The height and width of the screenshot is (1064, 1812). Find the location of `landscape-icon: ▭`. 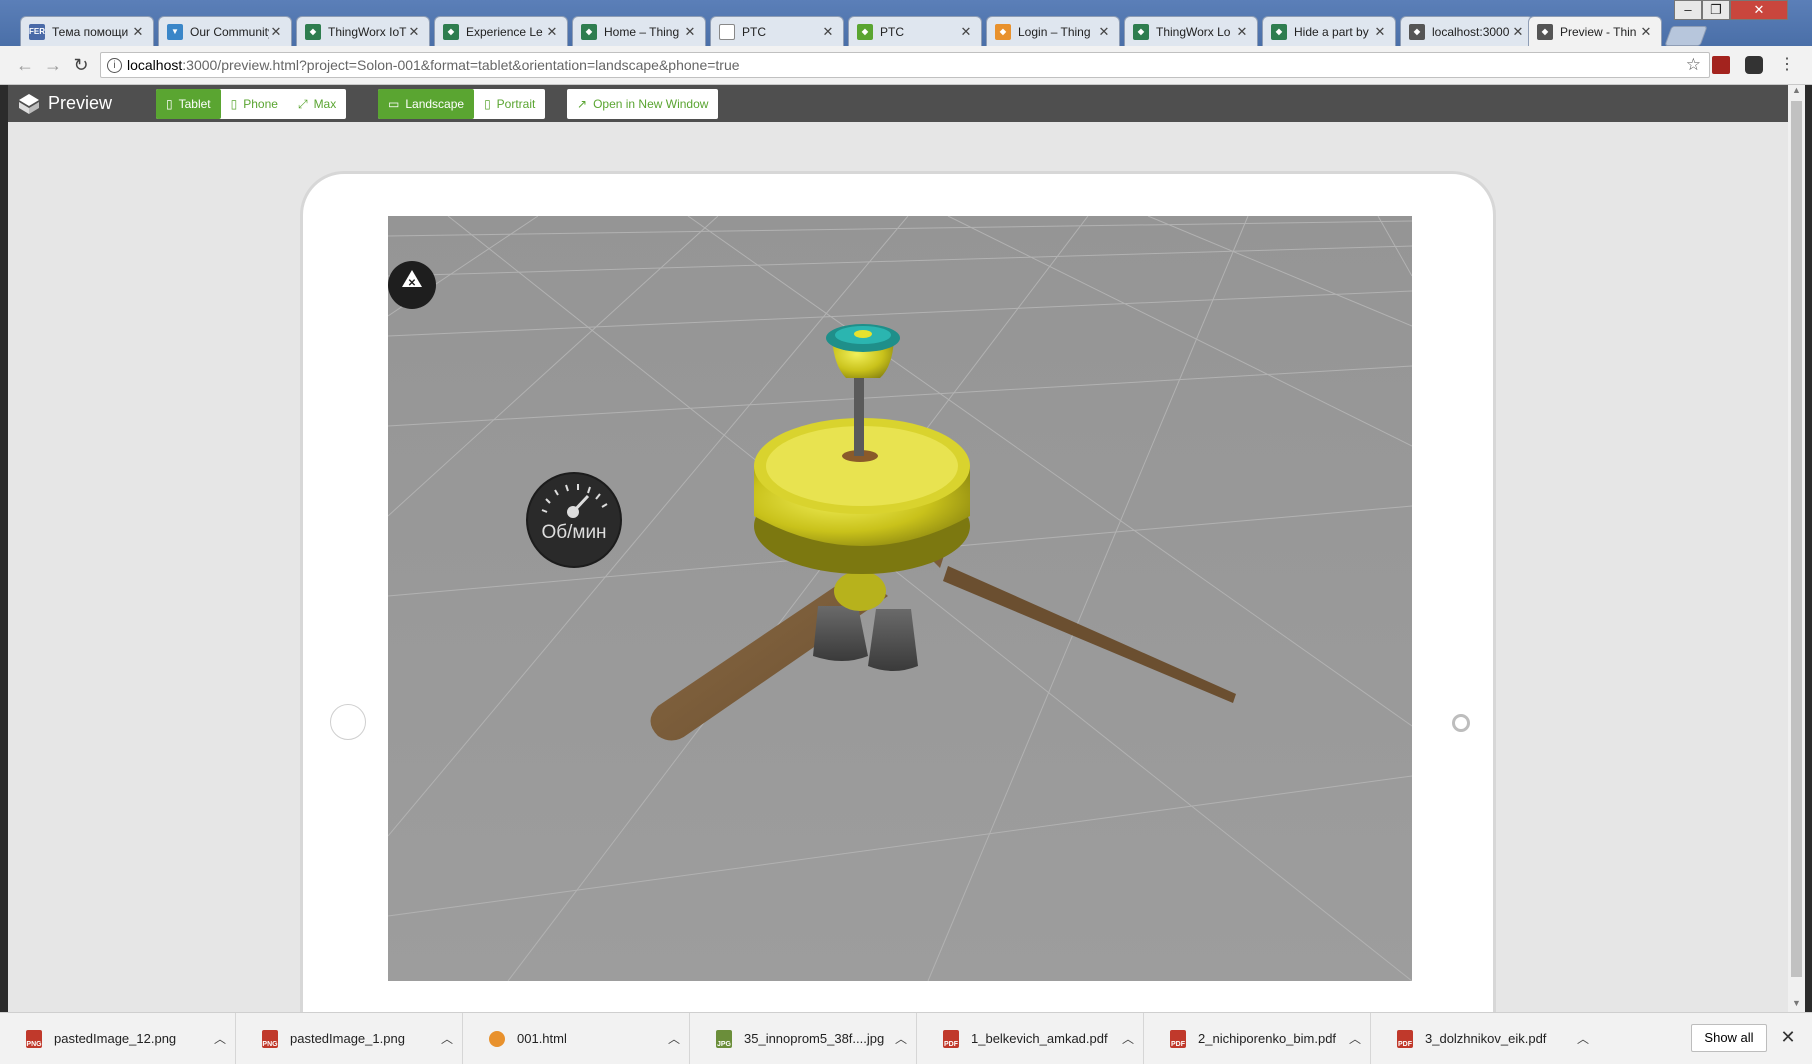

landscape-icon: ▭ is located at coordinates (394, 104).